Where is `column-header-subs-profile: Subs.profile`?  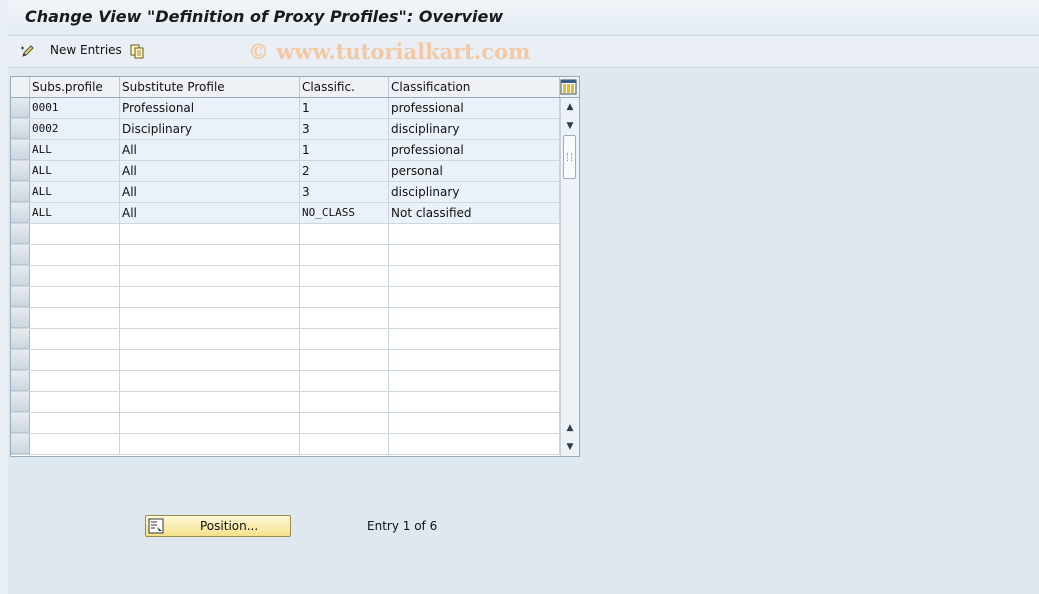 column-header-subs-profile: Subs.profile is located at coordinates (75, 87).